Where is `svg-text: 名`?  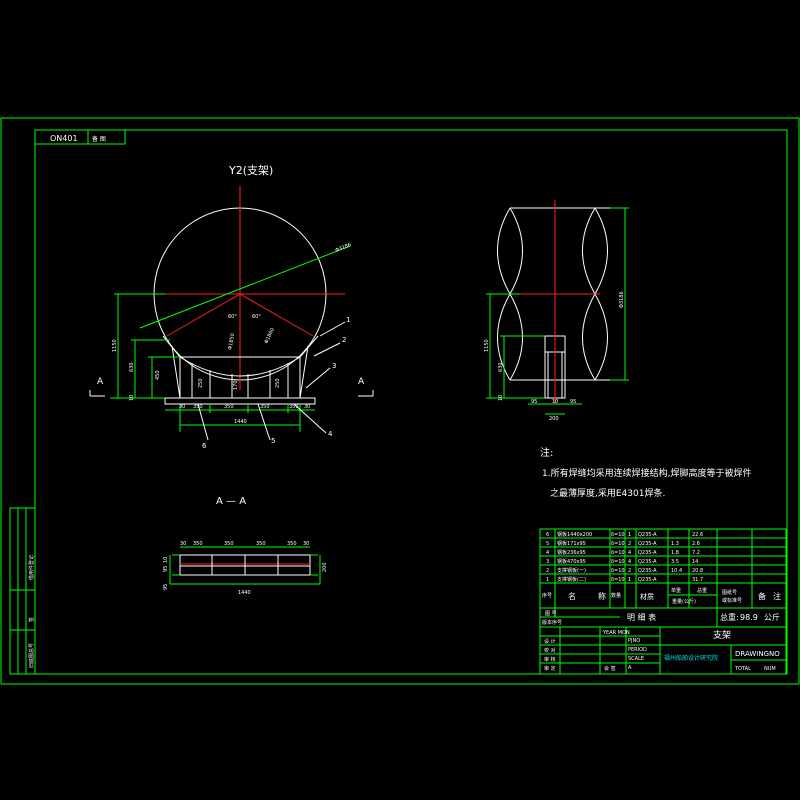
svg-text: 名 is located at coordinates (572, 596).